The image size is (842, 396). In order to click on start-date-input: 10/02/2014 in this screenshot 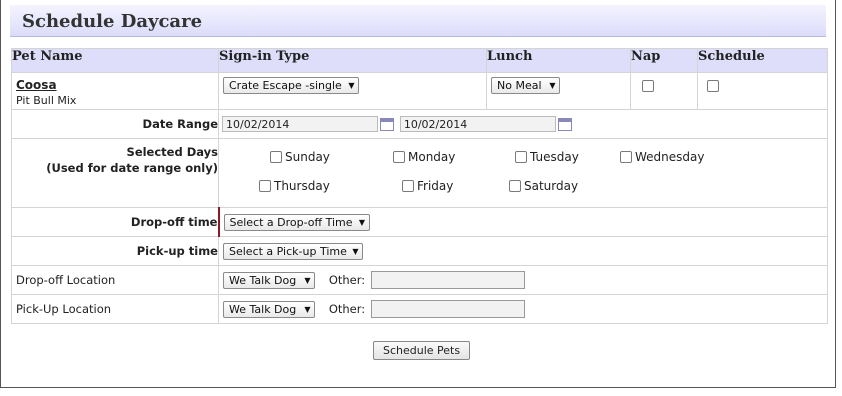, I will do `click(300, 124)`.